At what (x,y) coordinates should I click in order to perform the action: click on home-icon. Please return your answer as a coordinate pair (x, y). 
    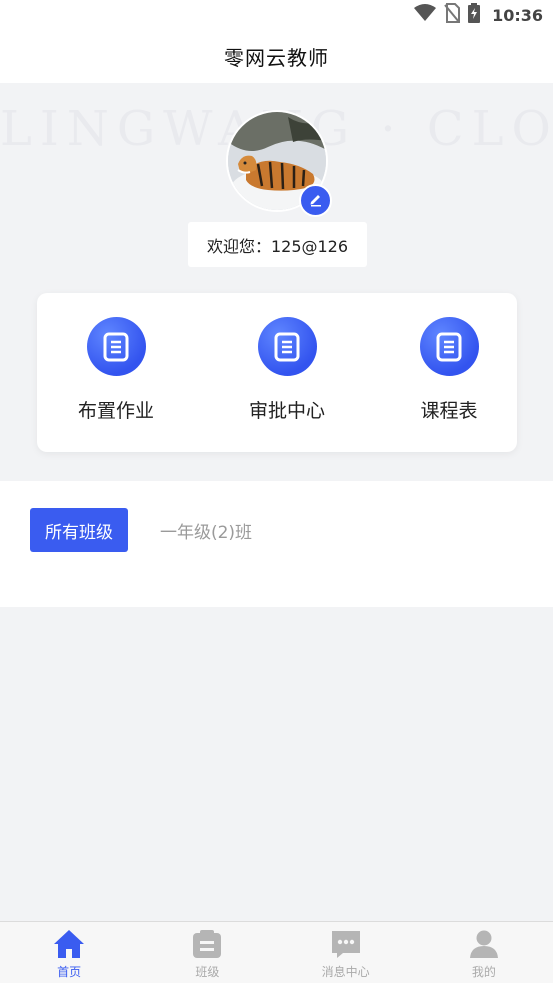
    Looking at the image, I should click on (69, 944).